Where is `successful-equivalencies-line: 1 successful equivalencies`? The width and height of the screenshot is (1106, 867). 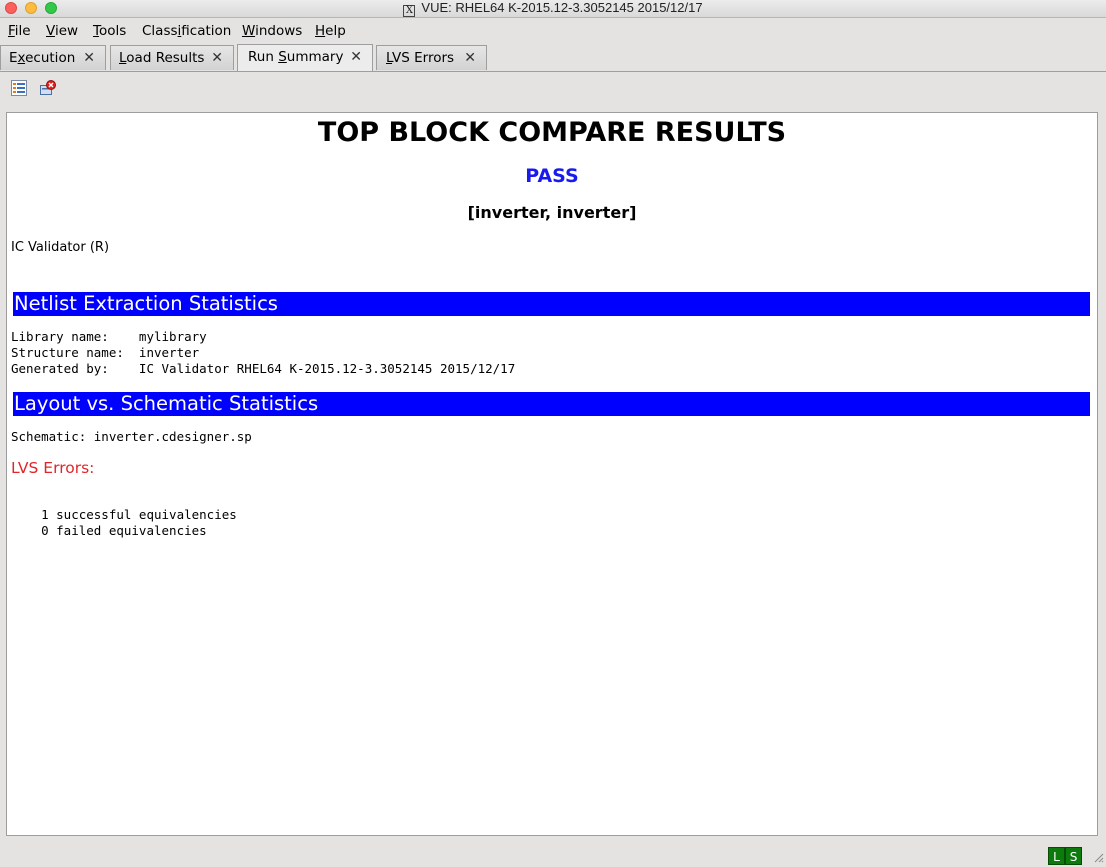 successful-equivalencies-line: 1 successful equivalencies is located at coordinates (124, 514).